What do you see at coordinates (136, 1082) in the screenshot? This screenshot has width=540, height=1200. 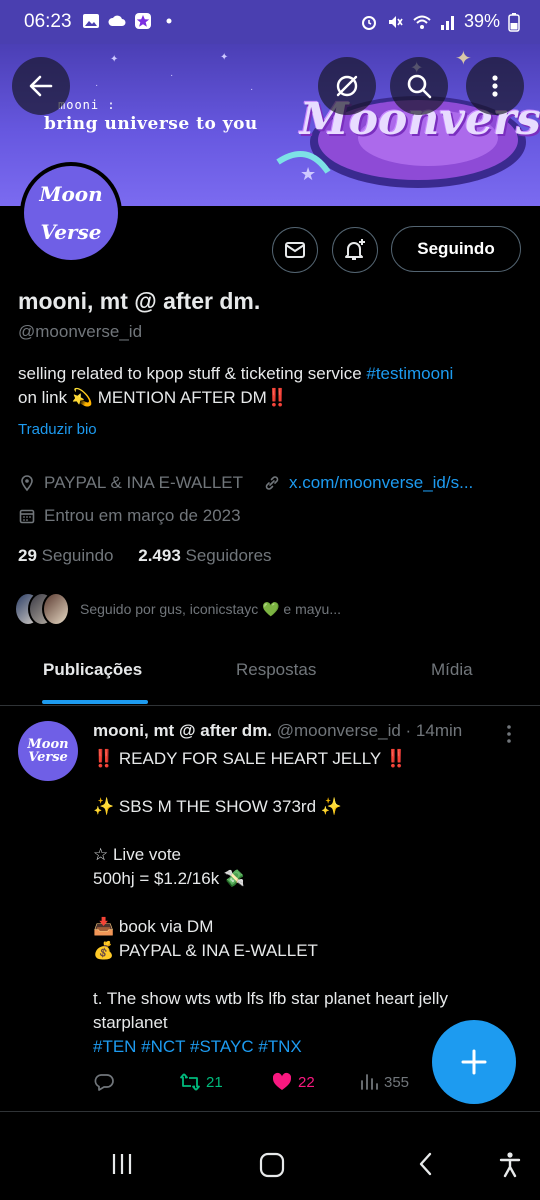 I see `reply-button` at bounding box center [136, 1082].